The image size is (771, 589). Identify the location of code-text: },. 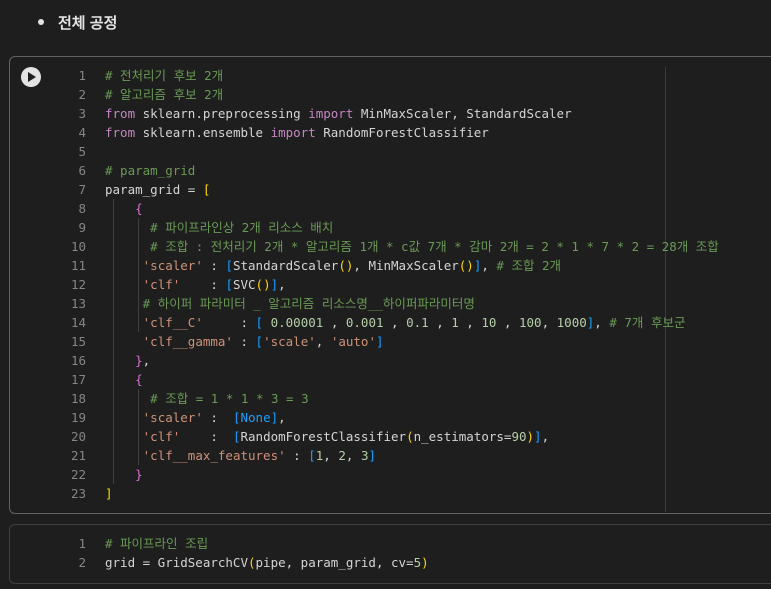
(127, 360).